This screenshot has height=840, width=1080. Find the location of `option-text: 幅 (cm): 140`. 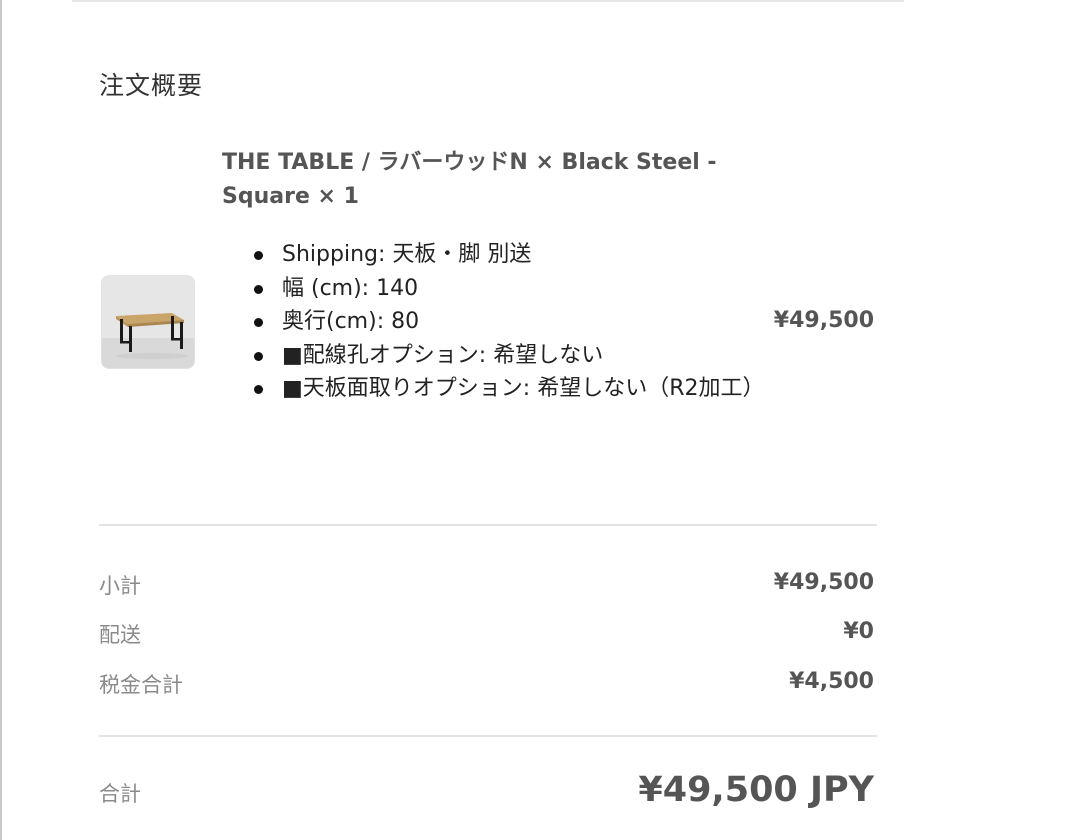

option-text: 幅 (cm): 140 is located at coordinates (350, 288).